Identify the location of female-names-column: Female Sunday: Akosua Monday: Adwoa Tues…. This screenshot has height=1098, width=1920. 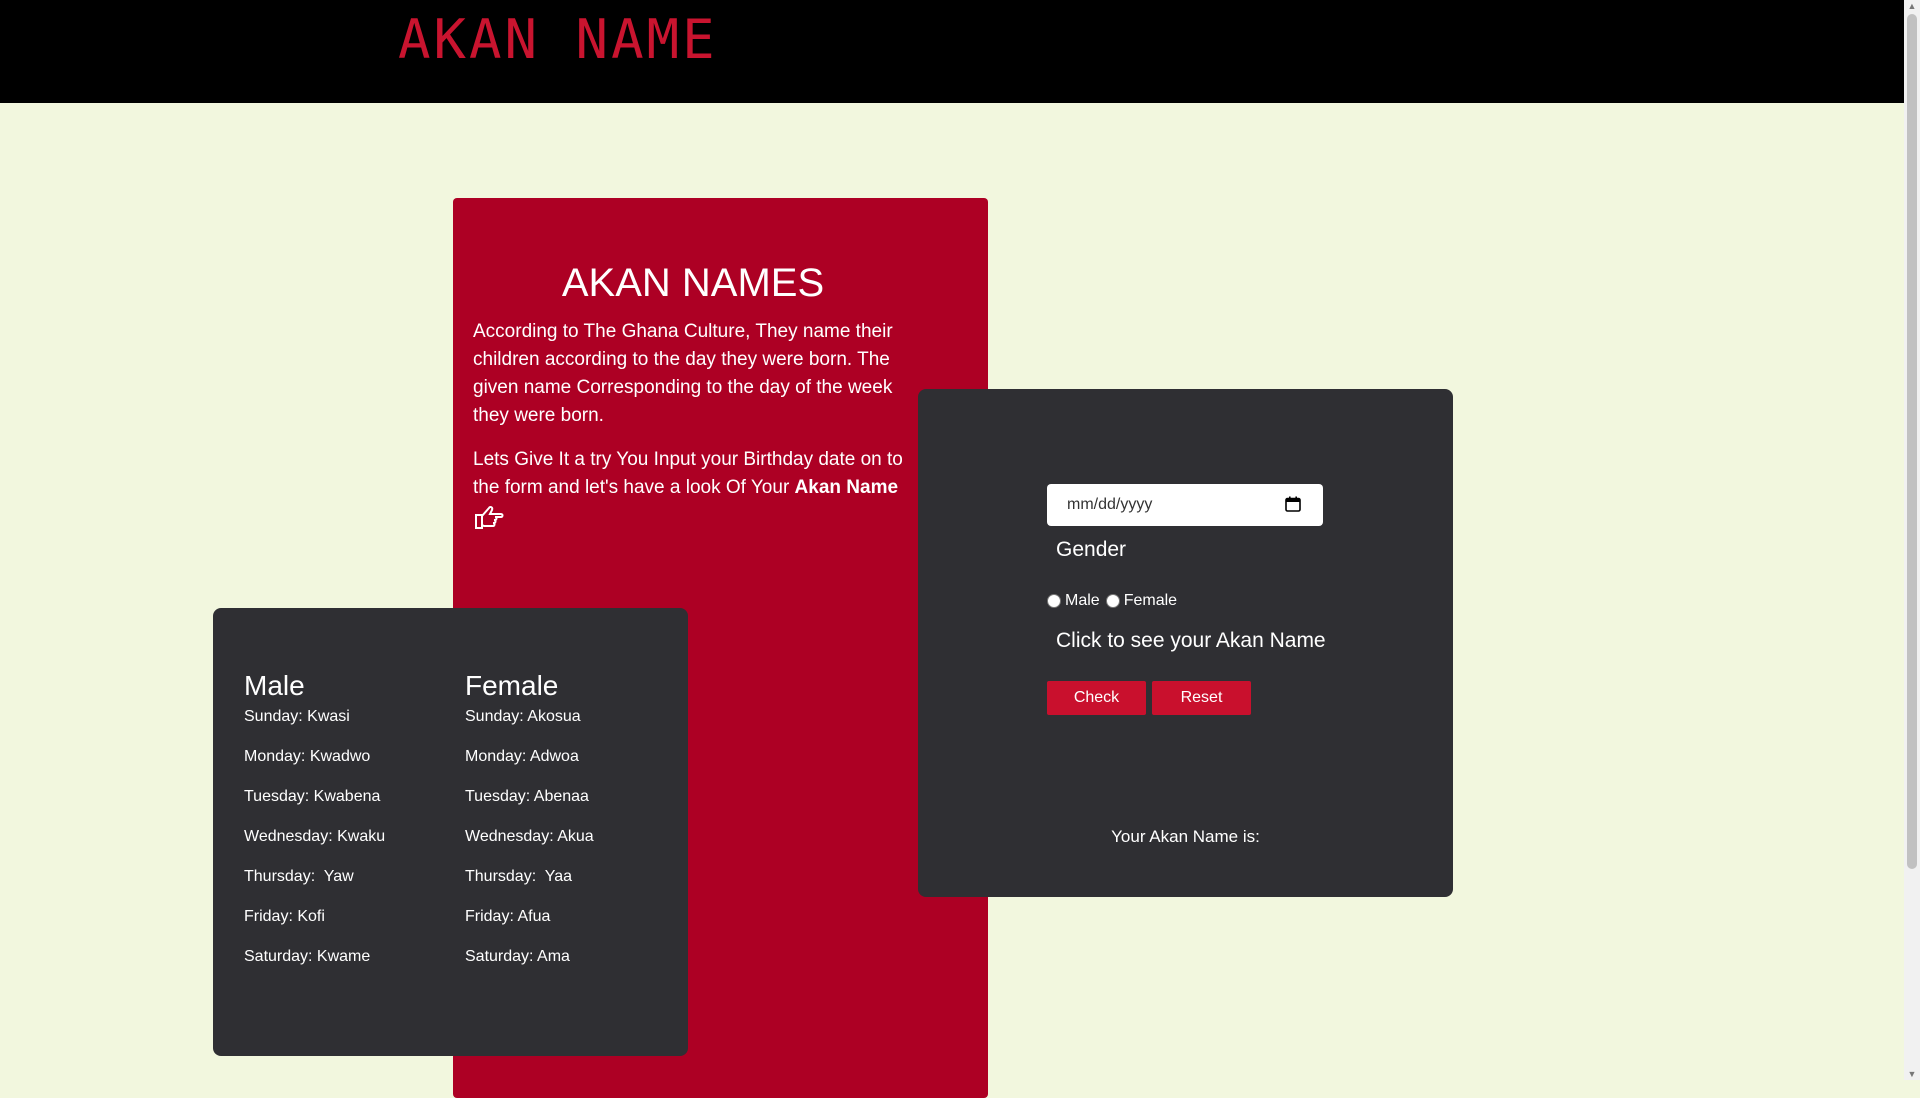
(529, 829).